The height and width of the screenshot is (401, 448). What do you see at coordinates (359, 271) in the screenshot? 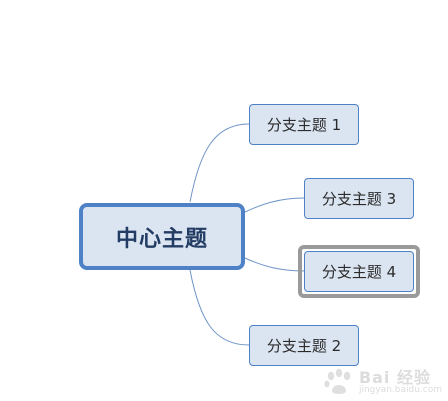
I see `branch-topic-4: 分支主题 4` at bounding box center [359, 271].